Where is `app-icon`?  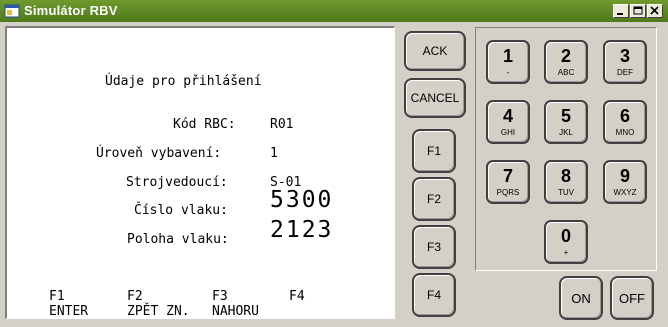
app-icon is located at coordinates (12, 11).